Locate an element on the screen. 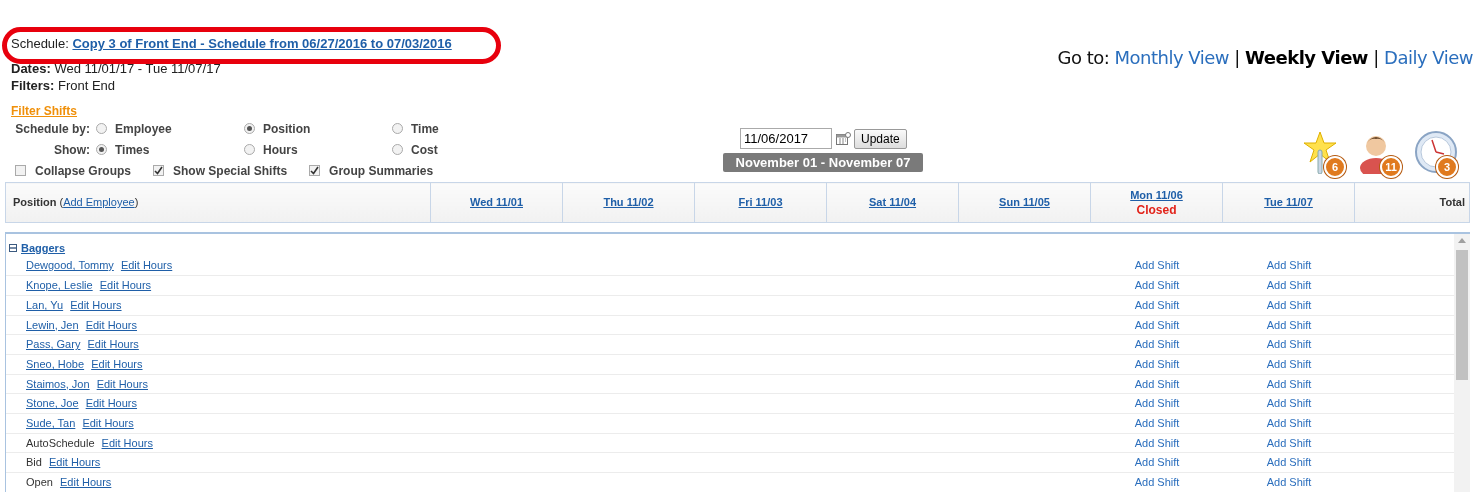 This screenshot has height=492, width=1478. checkbox-label: Group Summaries is located at coordinates (381, 171).